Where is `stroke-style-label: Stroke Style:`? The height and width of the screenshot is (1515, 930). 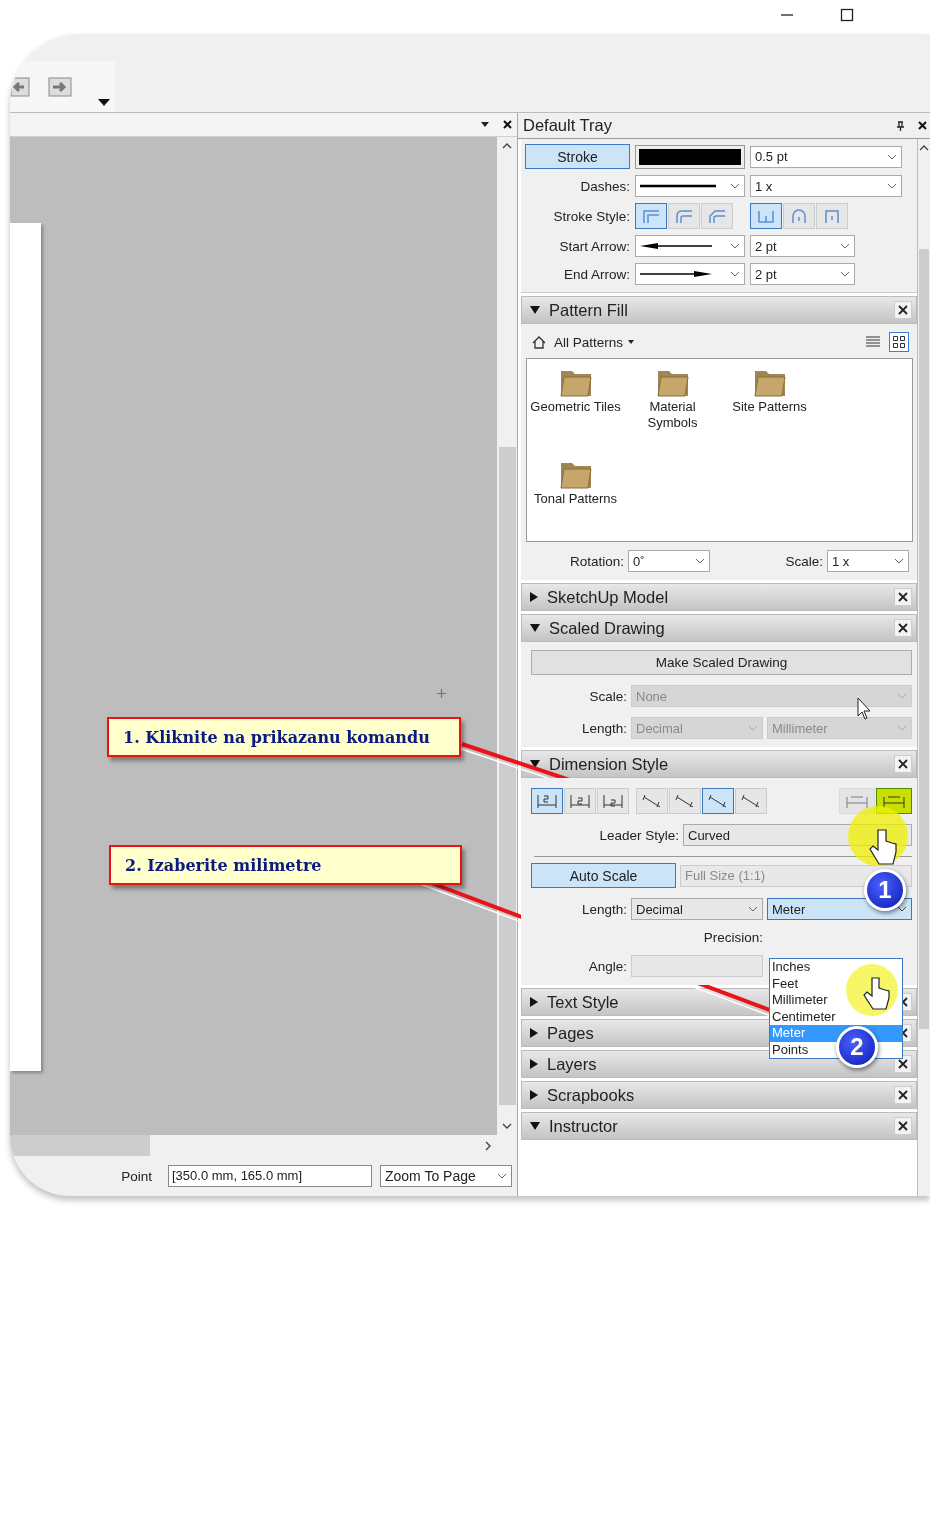 stroke-style-label: Stroke Style: is located at coordinates (591, 216).